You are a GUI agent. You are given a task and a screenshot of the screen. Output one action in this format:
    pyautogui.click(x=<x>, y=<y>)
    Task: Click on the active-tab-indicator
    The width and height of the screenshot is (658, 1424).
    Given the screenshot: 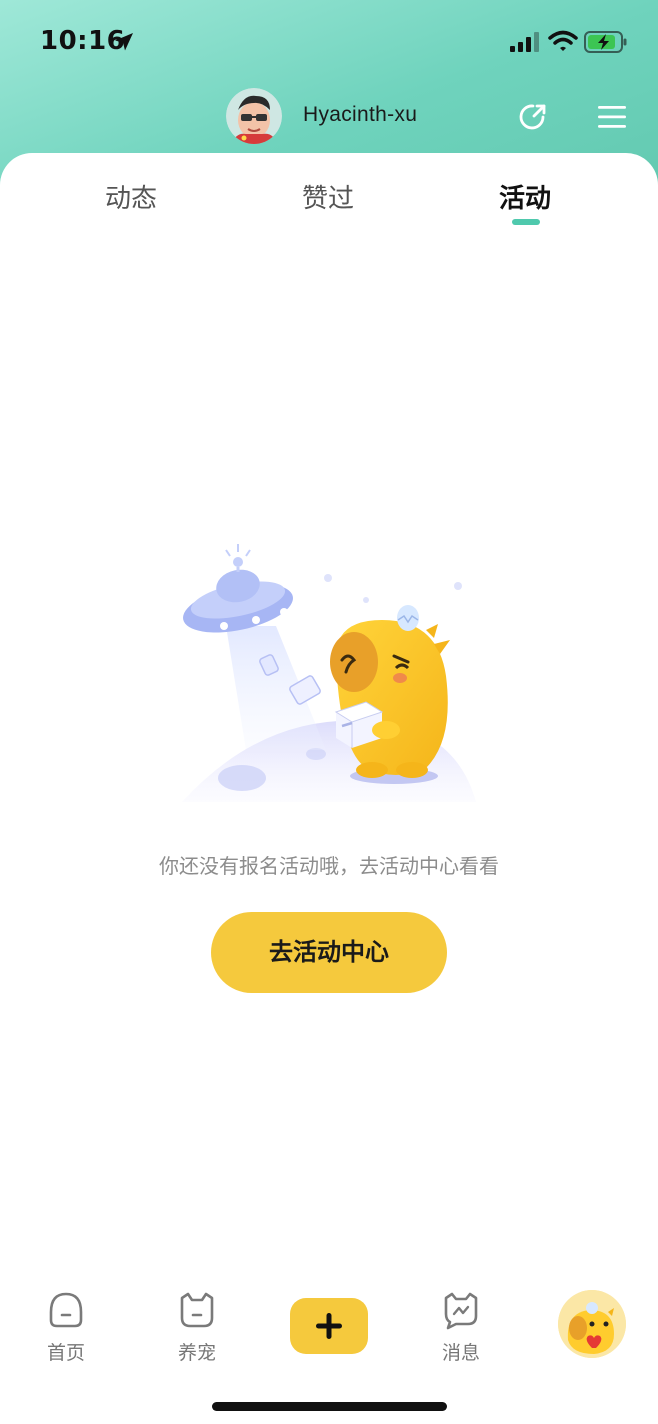 What is the action you would take?
    pyautogui.click(x=526, y=222)
    